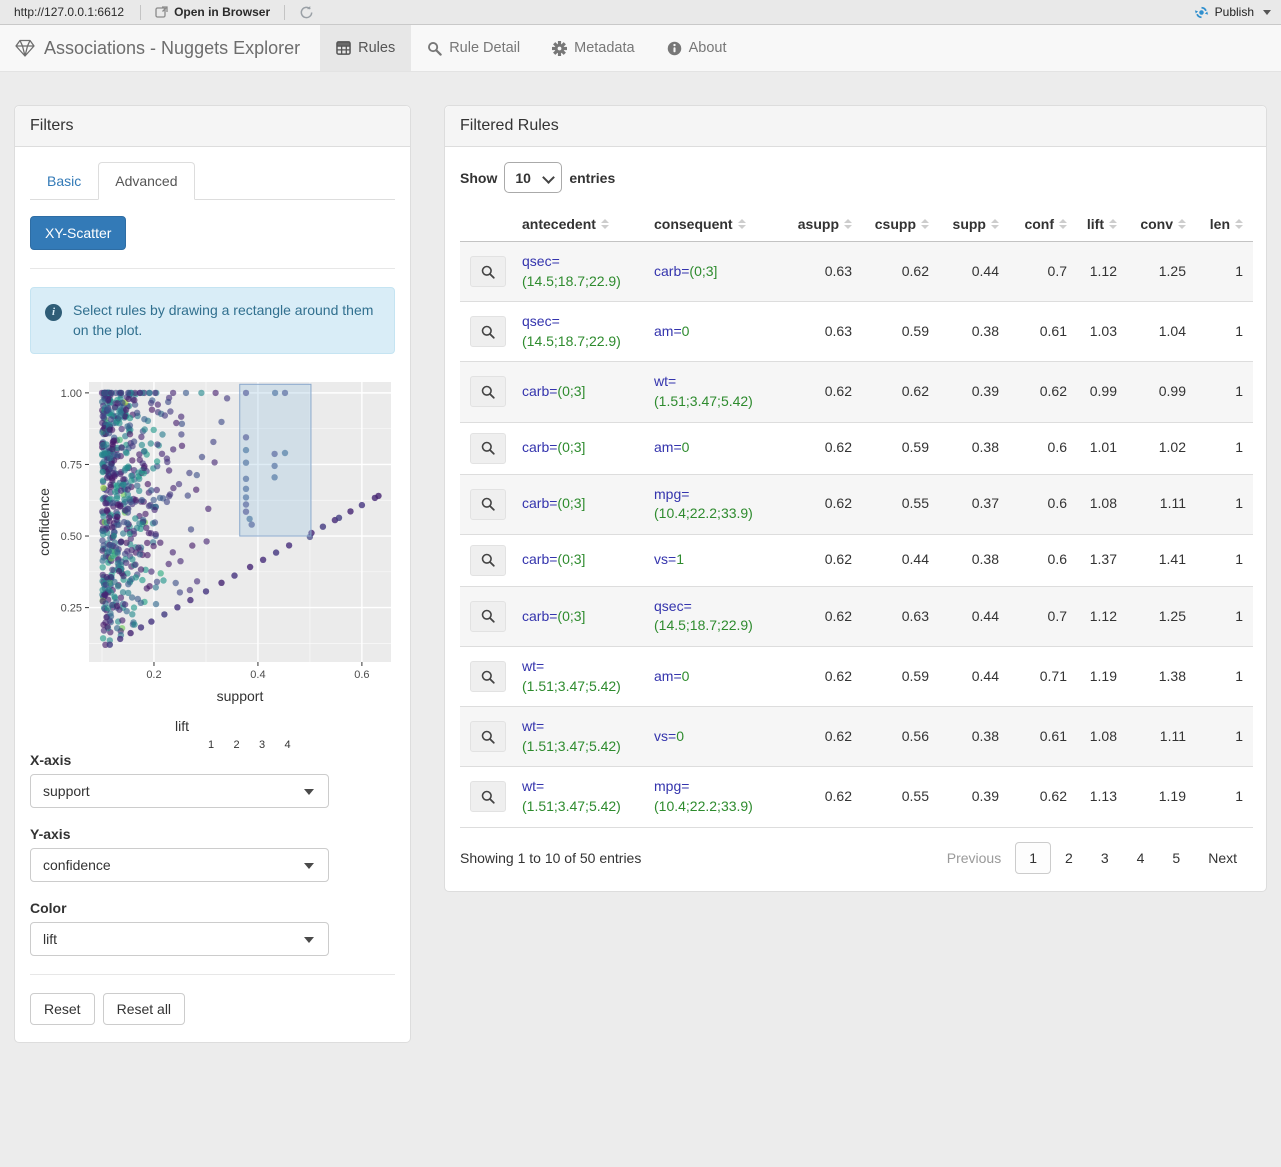 The width and height of the screenshot is (1281, 1167). What do you see at coordinates (974, 224) in the screenshot?
I see `header-cell-supp: supp` at bounding box center [974, 224].